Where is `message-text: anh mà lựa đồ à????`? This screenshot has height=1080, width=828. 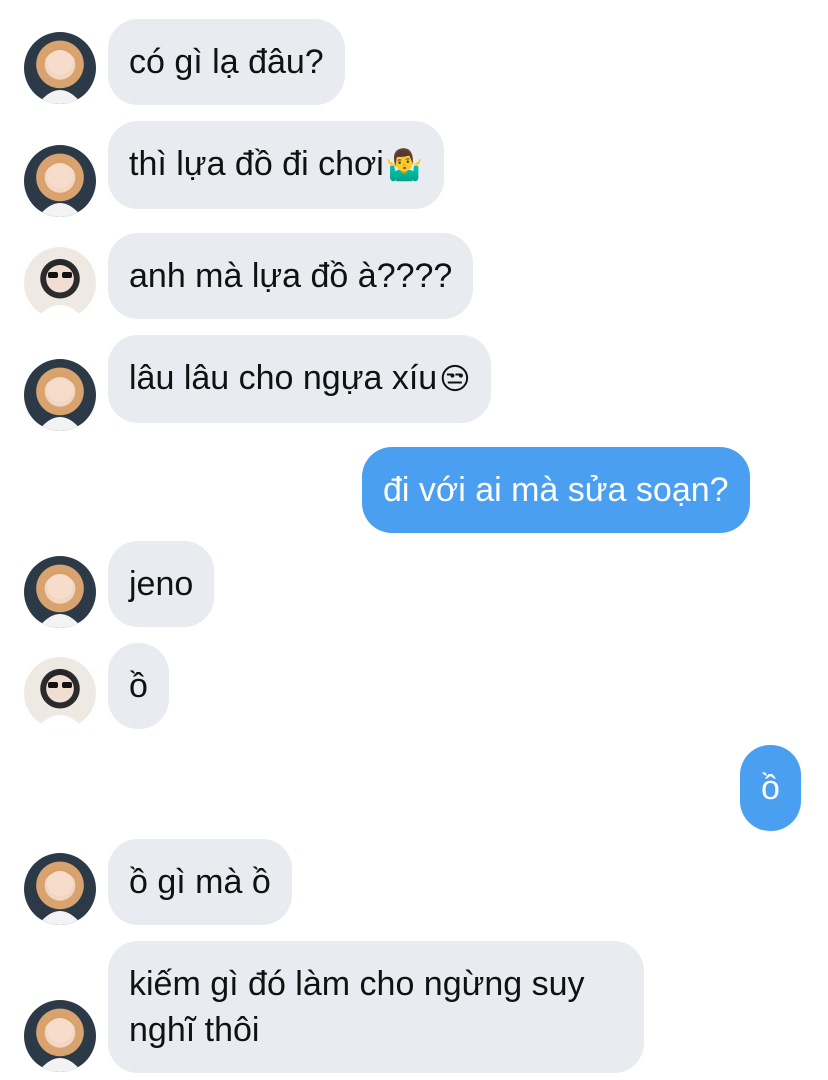
message-text: anh mà lựa đồ à???? is located at coordinates (291, 276).